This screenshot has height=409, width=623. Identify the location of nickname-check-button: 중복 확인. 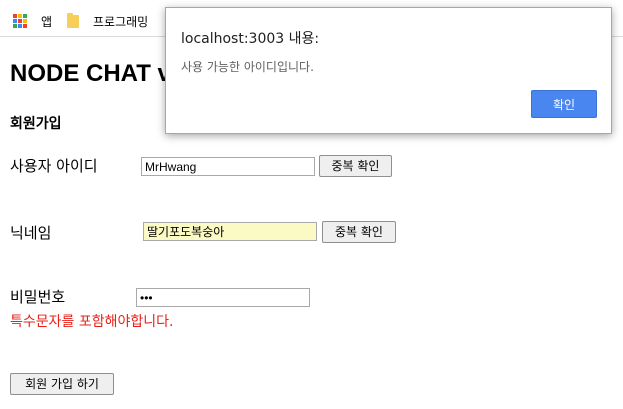
(359, 232).